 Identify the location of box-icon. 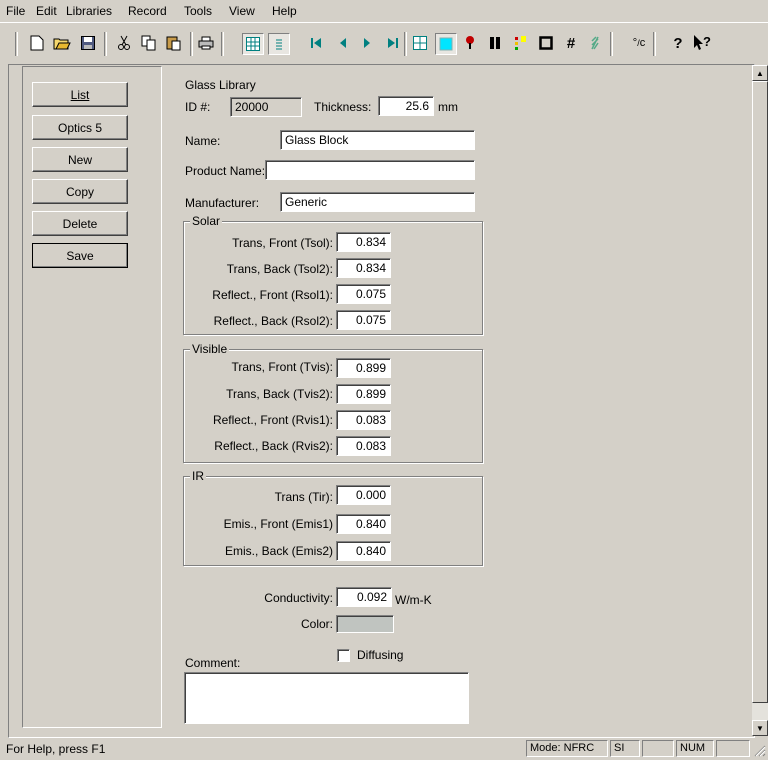
(546, 43).